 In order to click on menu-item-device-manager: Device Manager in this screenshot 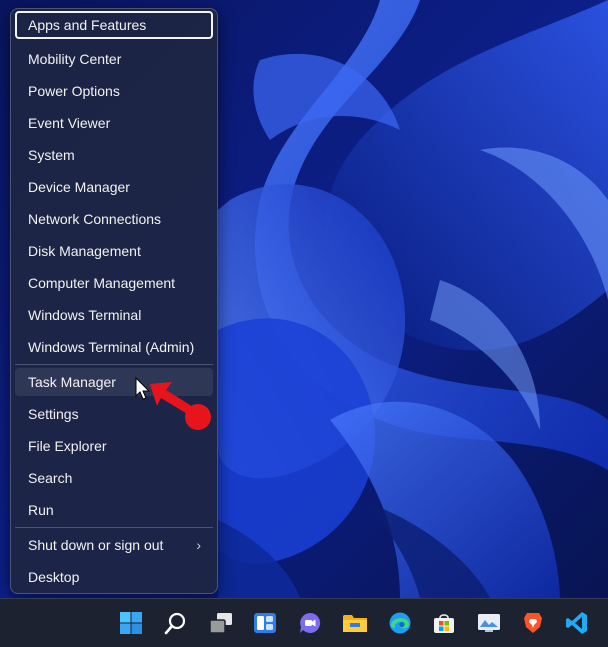, I will do `click(114, 187)`.